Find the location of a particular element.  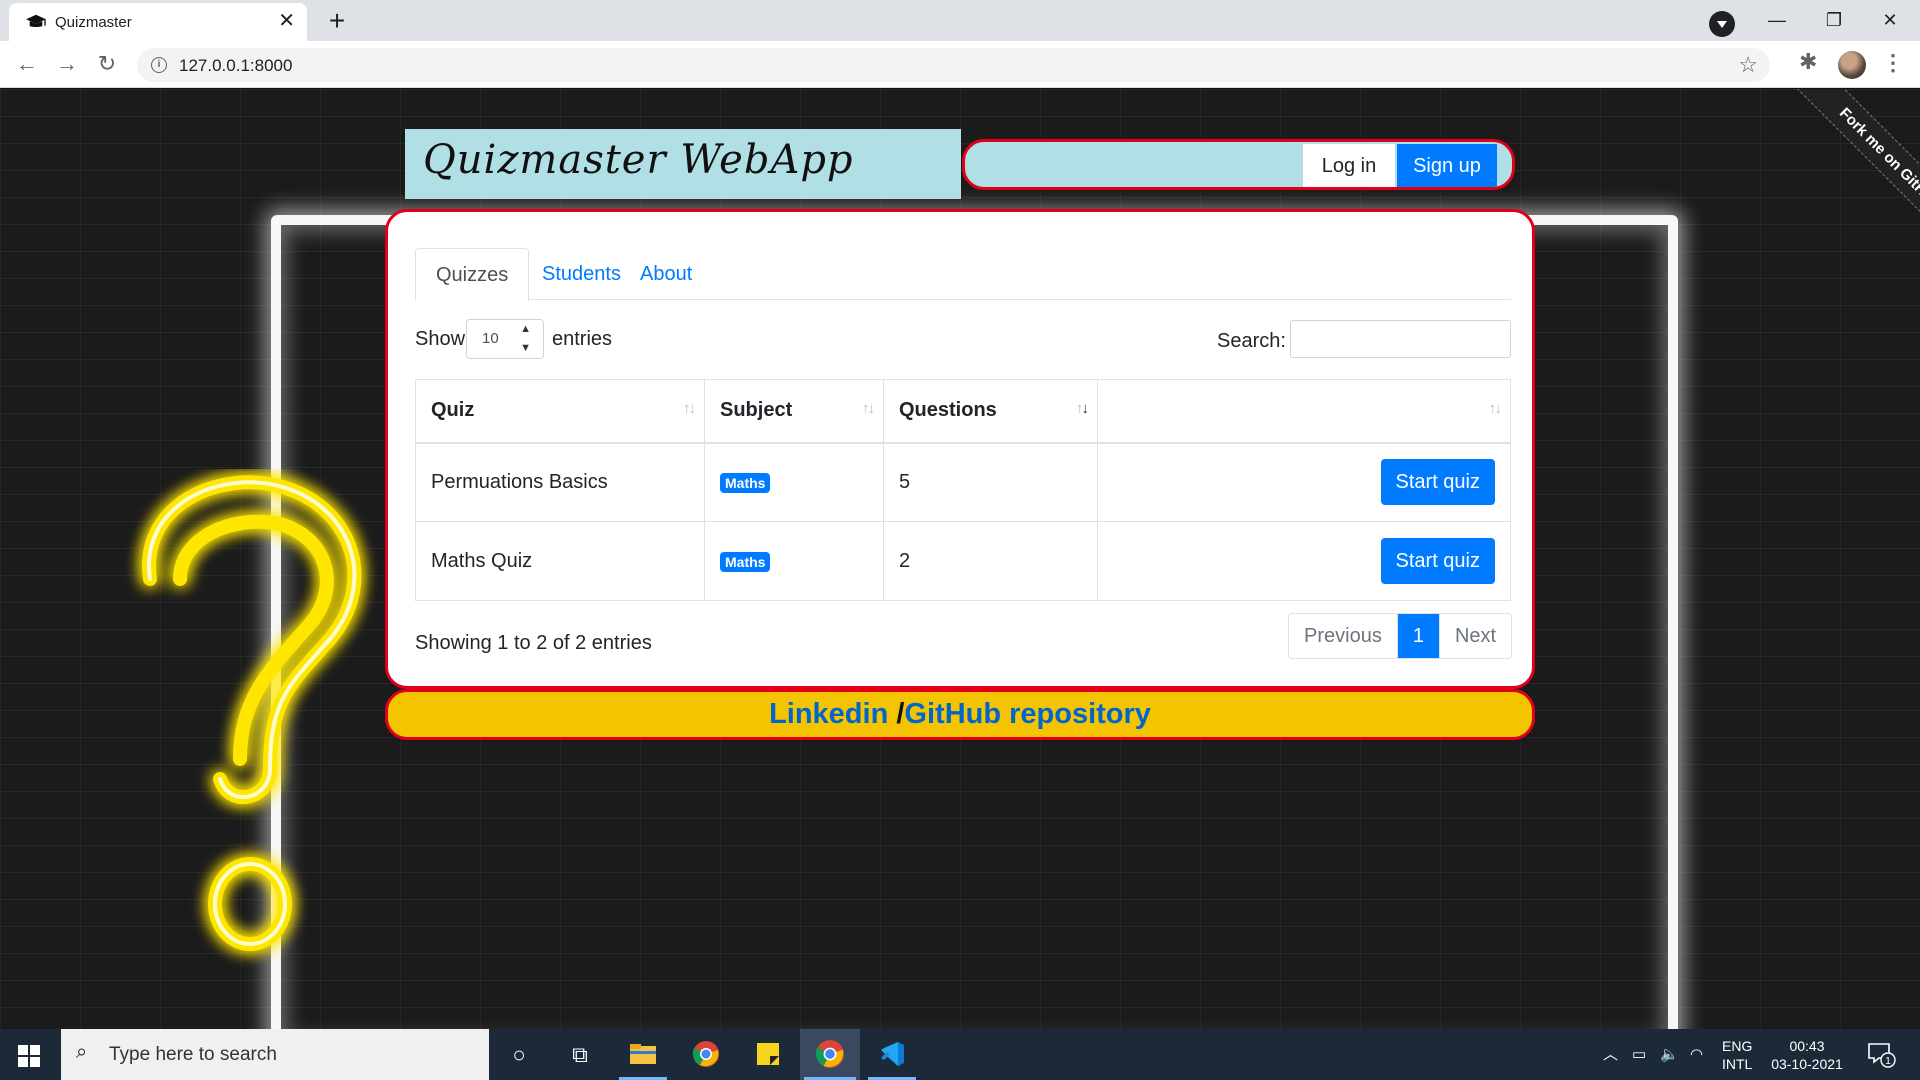

auth-navbar: Log in Sign up is located at coordinates (1238, 164).